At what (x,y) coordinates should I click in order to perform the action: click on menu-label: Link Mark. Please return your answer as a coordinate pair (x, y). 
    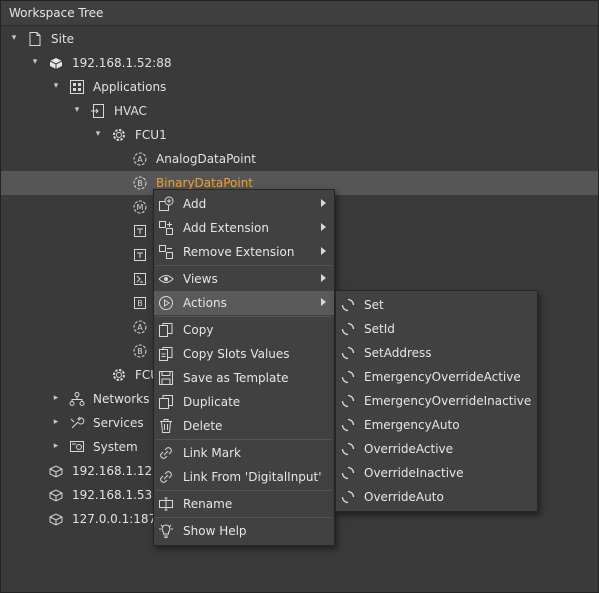
    Looking at the image, I should click on (212, 453).